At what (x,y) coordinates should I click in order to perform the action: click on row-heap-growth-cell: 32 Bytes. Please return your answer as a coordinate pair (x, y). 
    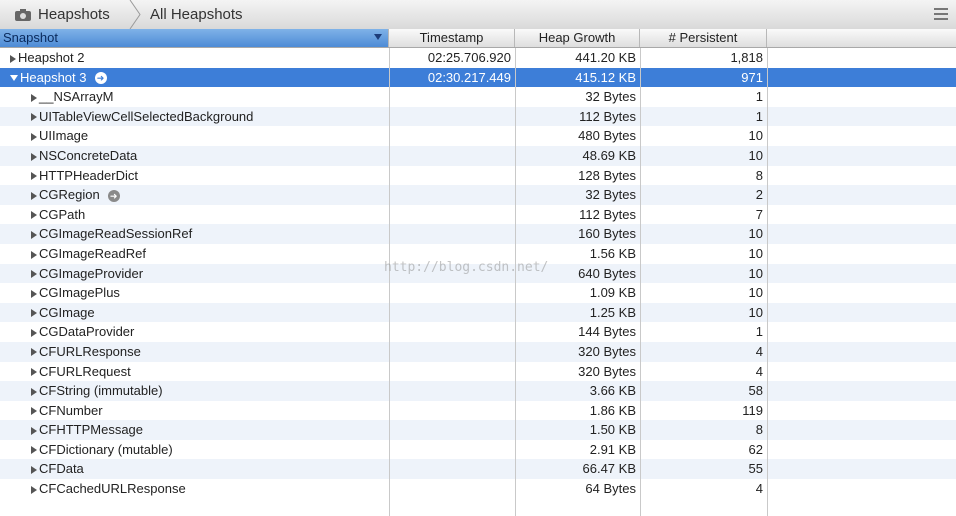
    Looking at the image, I should click on (610, 97).